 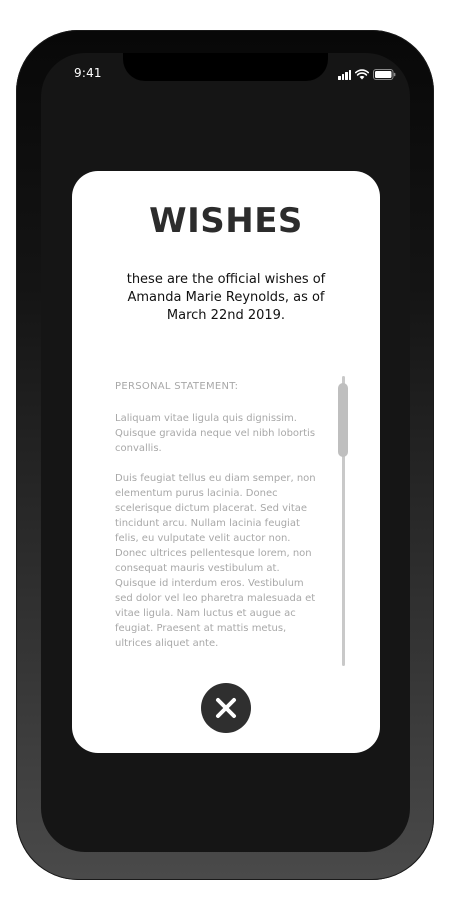 I want to click on wifi-icon, so click(x=362, y=74).